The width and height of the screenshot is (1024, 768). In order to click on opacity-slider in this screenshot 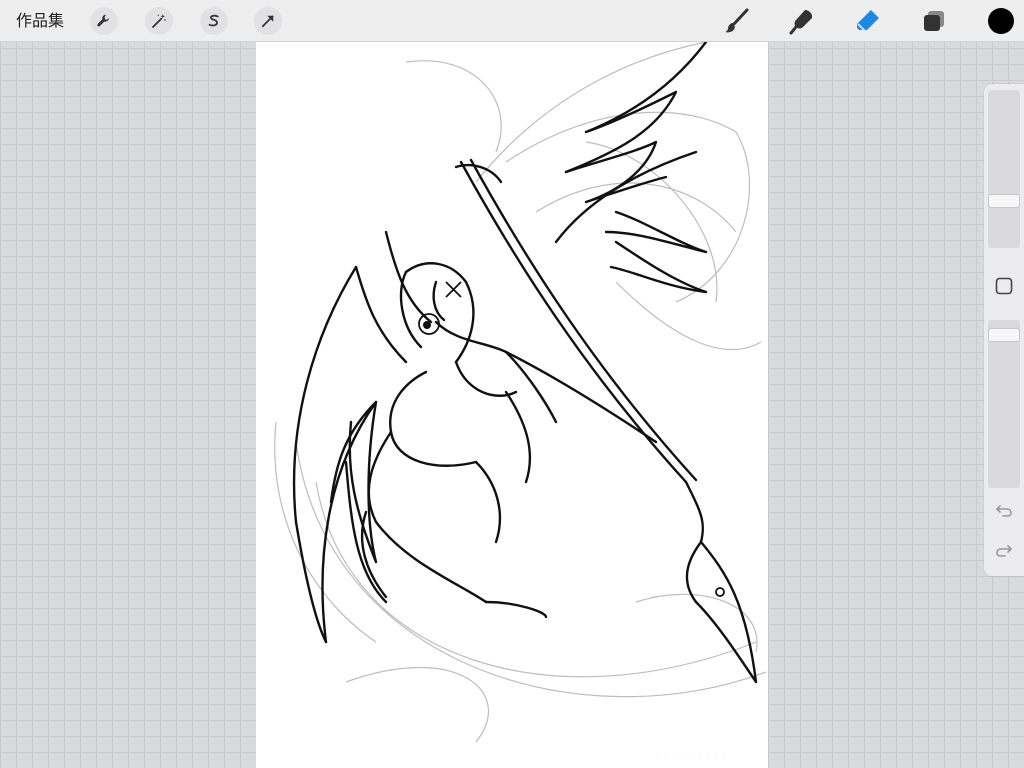, I will do `click(1004, 404)`.